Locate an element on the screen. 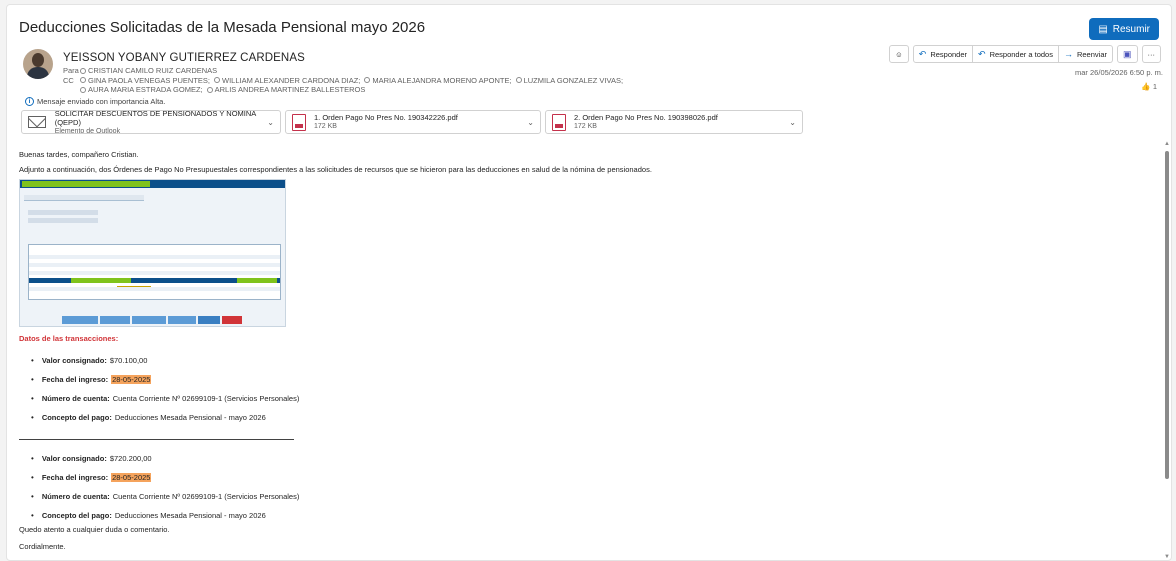 Image resolution: width=1176 pixels, height=561 pixels. more-actions-button: ··· is located at coordinates (1151, 54).